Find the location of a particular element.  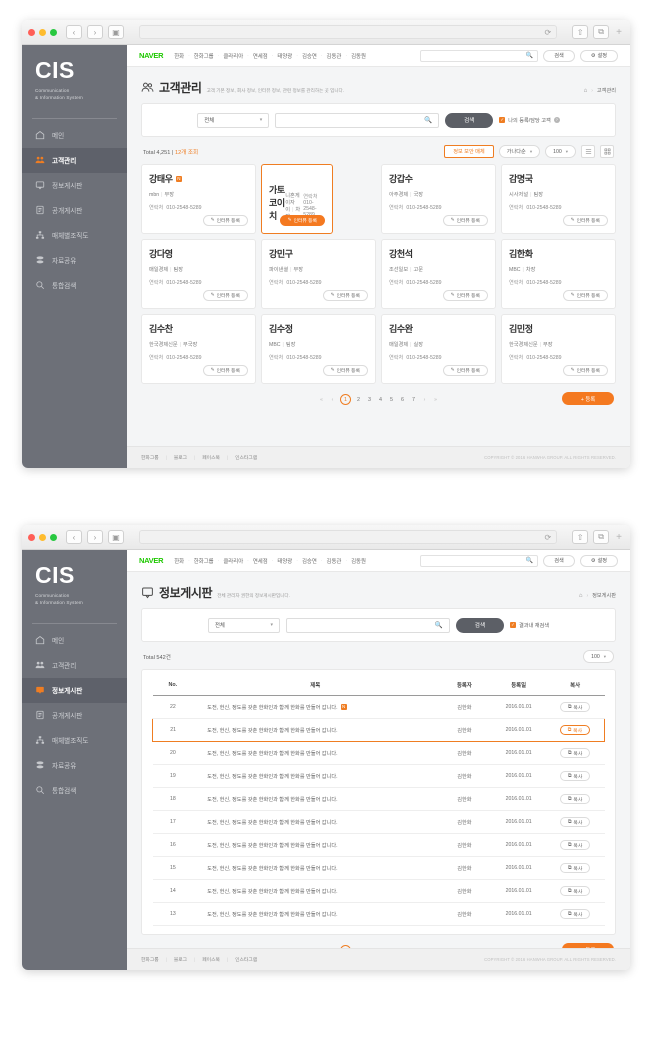

customer-card: 강민구 파이낸셜 | 부장 연락처 010-2548-5289 ✎ 인터뷰 등록 is located at coordinates (318, 274).